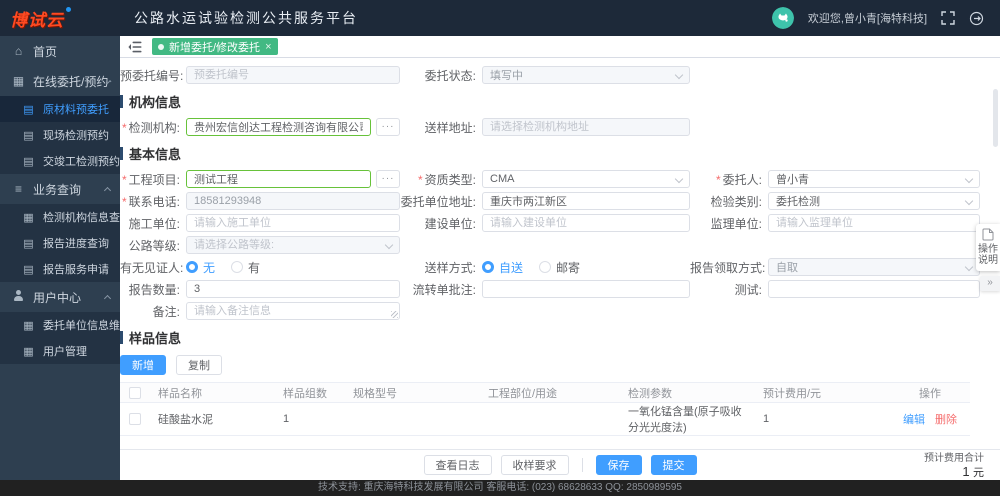 This screenshot has width=1000, height=496. I want to click on sidebar-item-unit-info-maintain: ▦ 委托单位信息维护, so click(60, 325).